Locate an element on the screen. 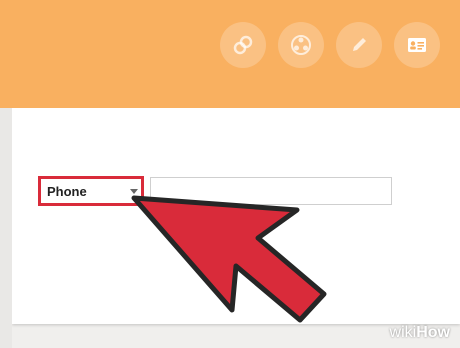  watermark-wiki: wiki is located at coordinates (403, 332).